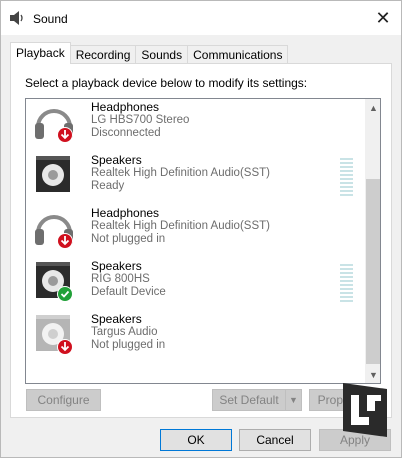 The height and width of the screenshot is (458, 402). What do you see at coordinates (195, 278) in the screenshot?
I see `list-item: Speakers RIG 800HS Default Device` at bounding box center [195, 278].